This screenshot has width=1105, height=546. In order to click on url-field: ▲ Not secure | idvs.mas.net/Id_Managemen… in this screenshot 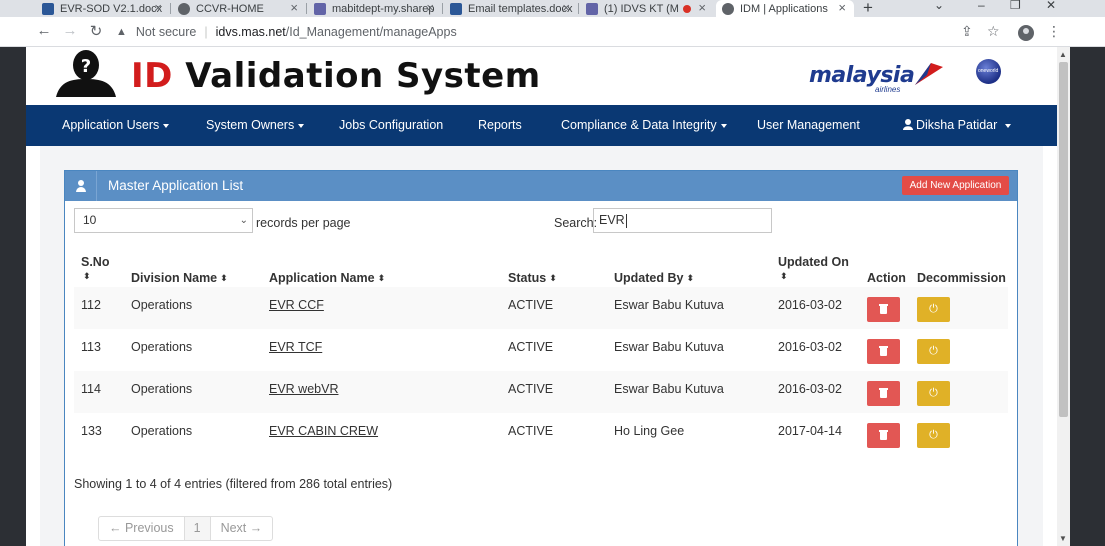, I will do `click(531, 32)`.